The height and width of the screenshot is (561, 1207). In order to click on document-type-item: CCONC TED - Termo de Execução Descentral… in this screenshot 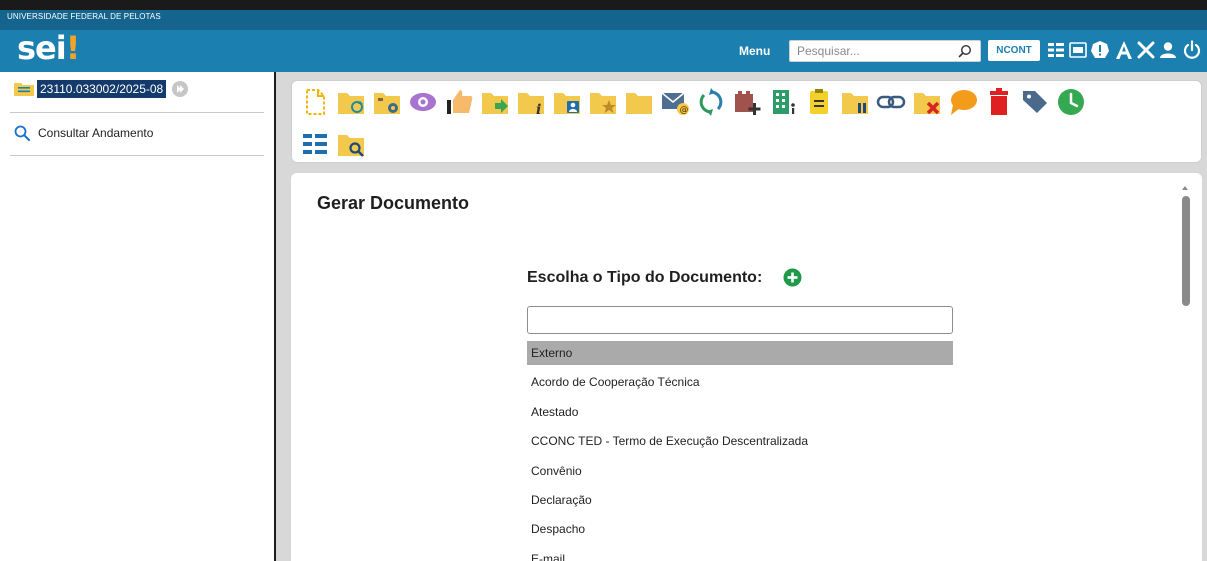, I will do `click(740, 443)`.